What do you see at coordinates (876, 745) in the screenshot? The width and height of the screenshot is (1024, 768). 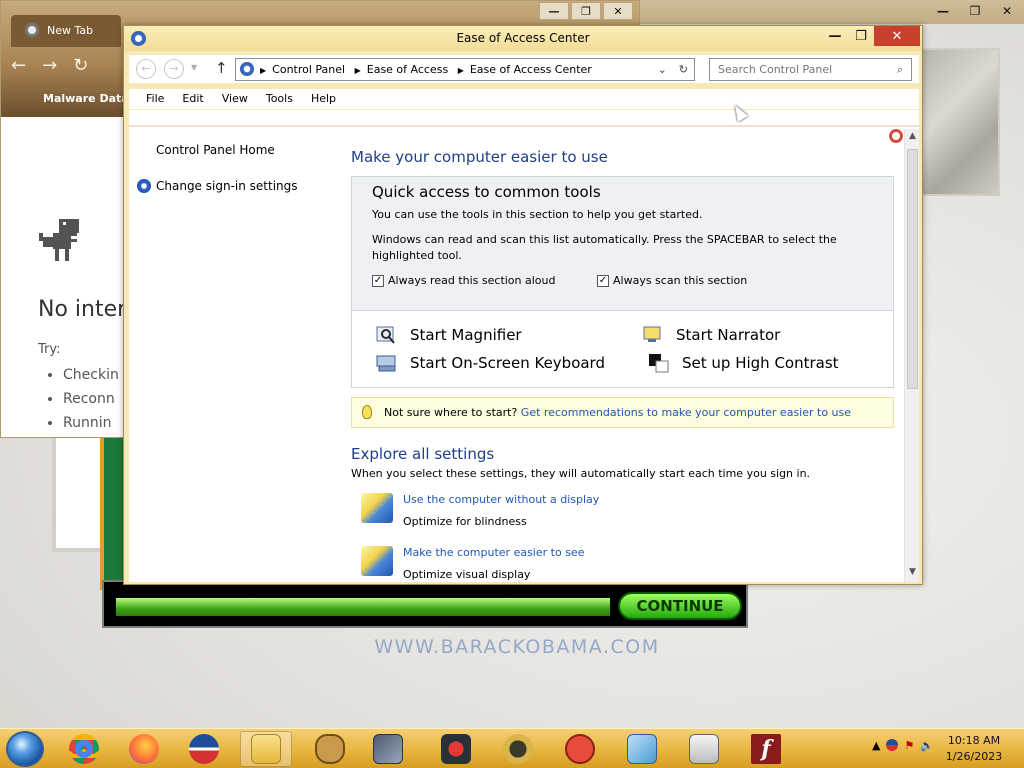 I see `show-hidden-icons-icon: ▲` at bounding box center [876, 745].